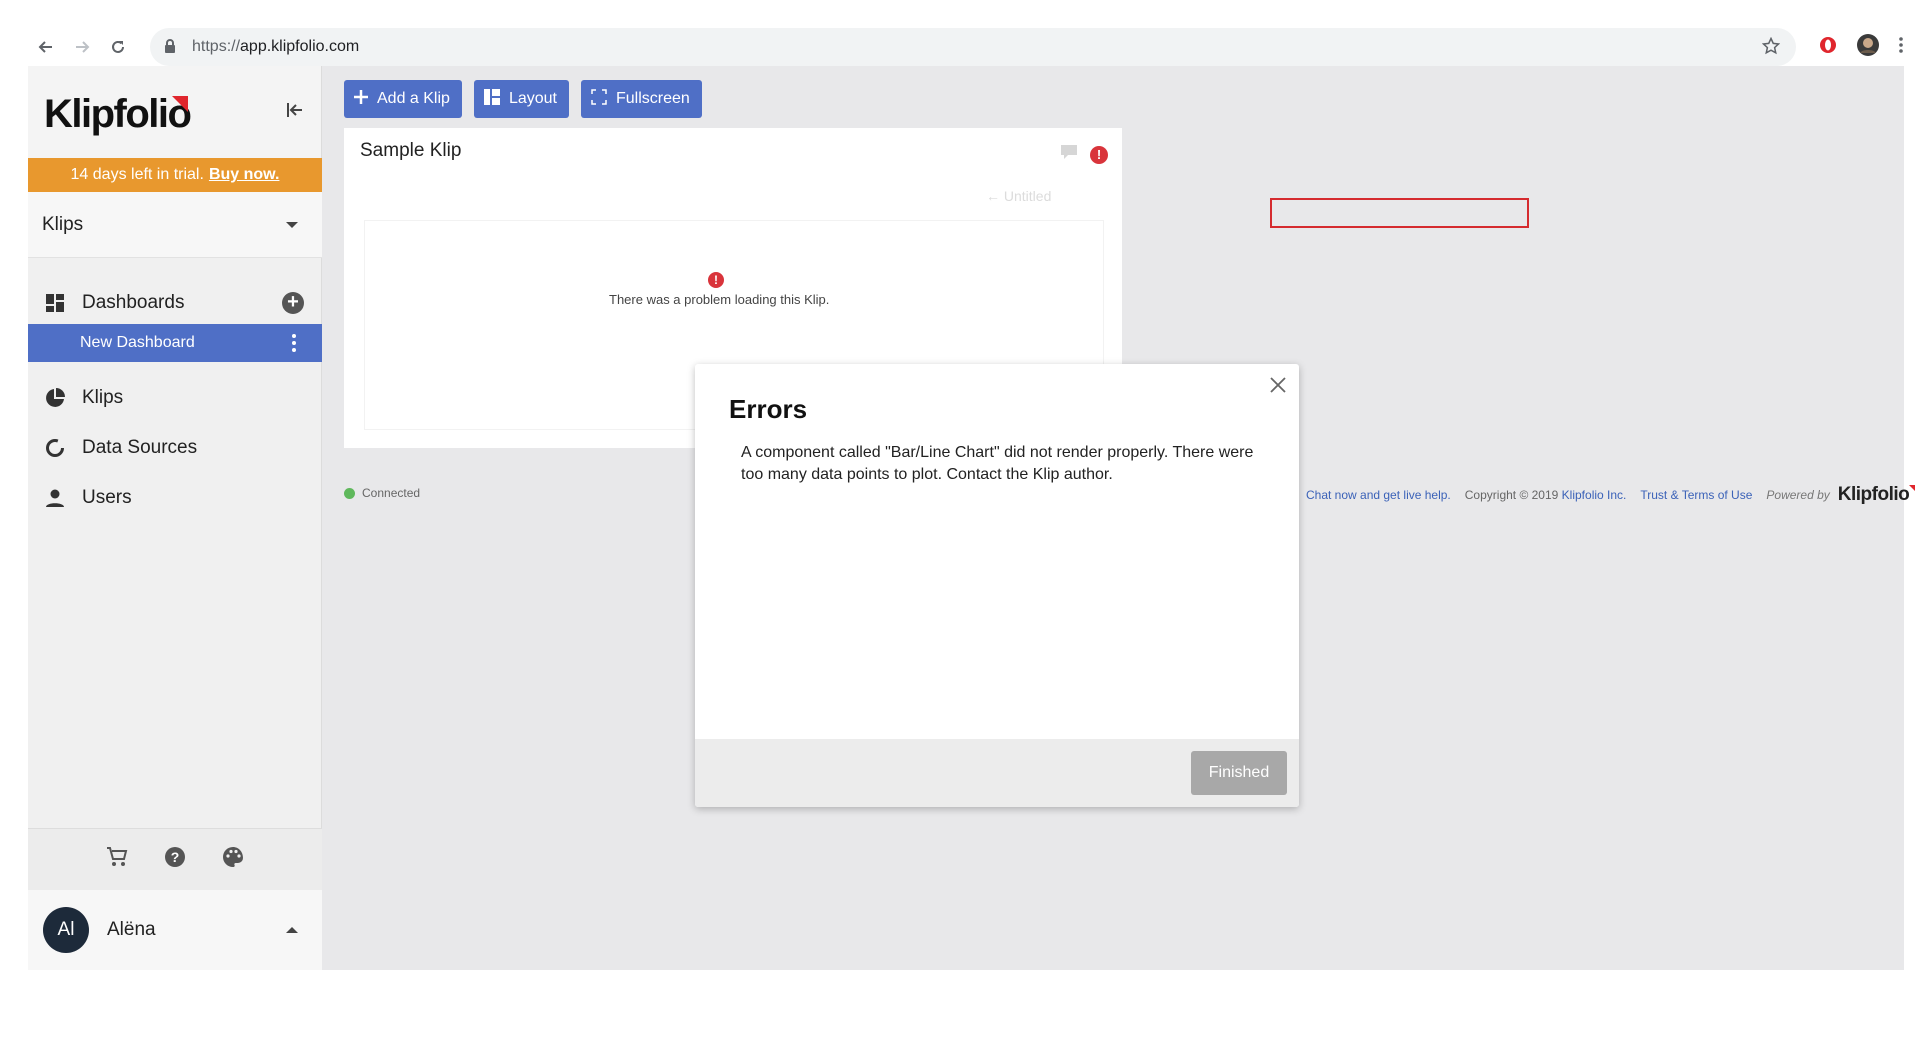 This screenshot has width=1920, height=1062. I want to click on powered-by-text: Powered by, so click(1798, 495).